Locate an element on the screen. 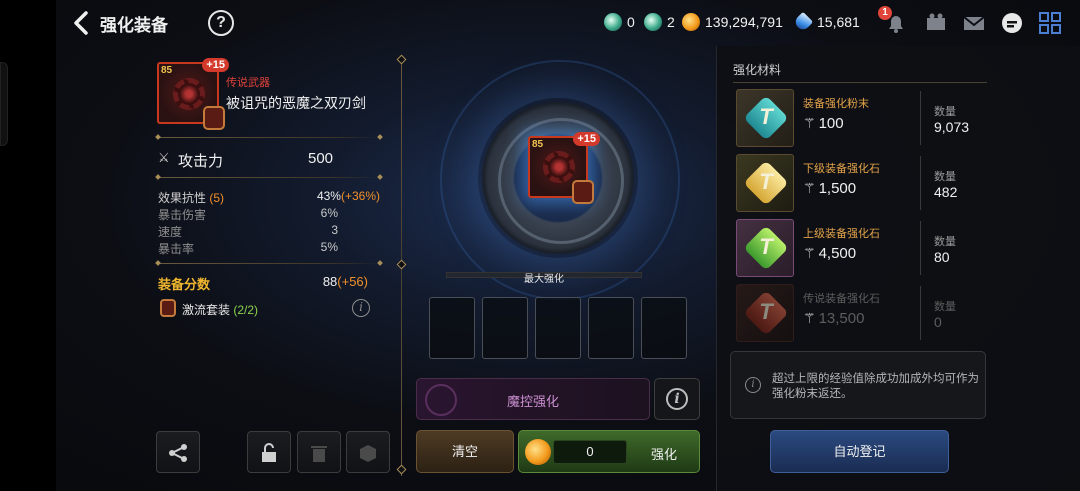 The height and width of the screenshot is (491, 1080). stat-row: 效果抗性 (5) 43%(+36%) is located at coordinates (269, 197).